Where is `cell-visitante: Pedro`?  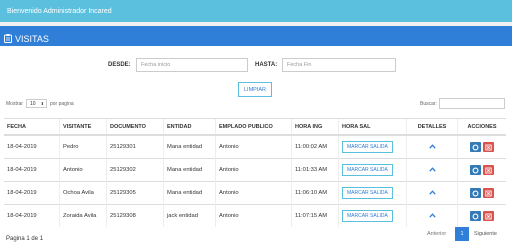 cell-visitante: Pedro is located at coordinates (83, 146).